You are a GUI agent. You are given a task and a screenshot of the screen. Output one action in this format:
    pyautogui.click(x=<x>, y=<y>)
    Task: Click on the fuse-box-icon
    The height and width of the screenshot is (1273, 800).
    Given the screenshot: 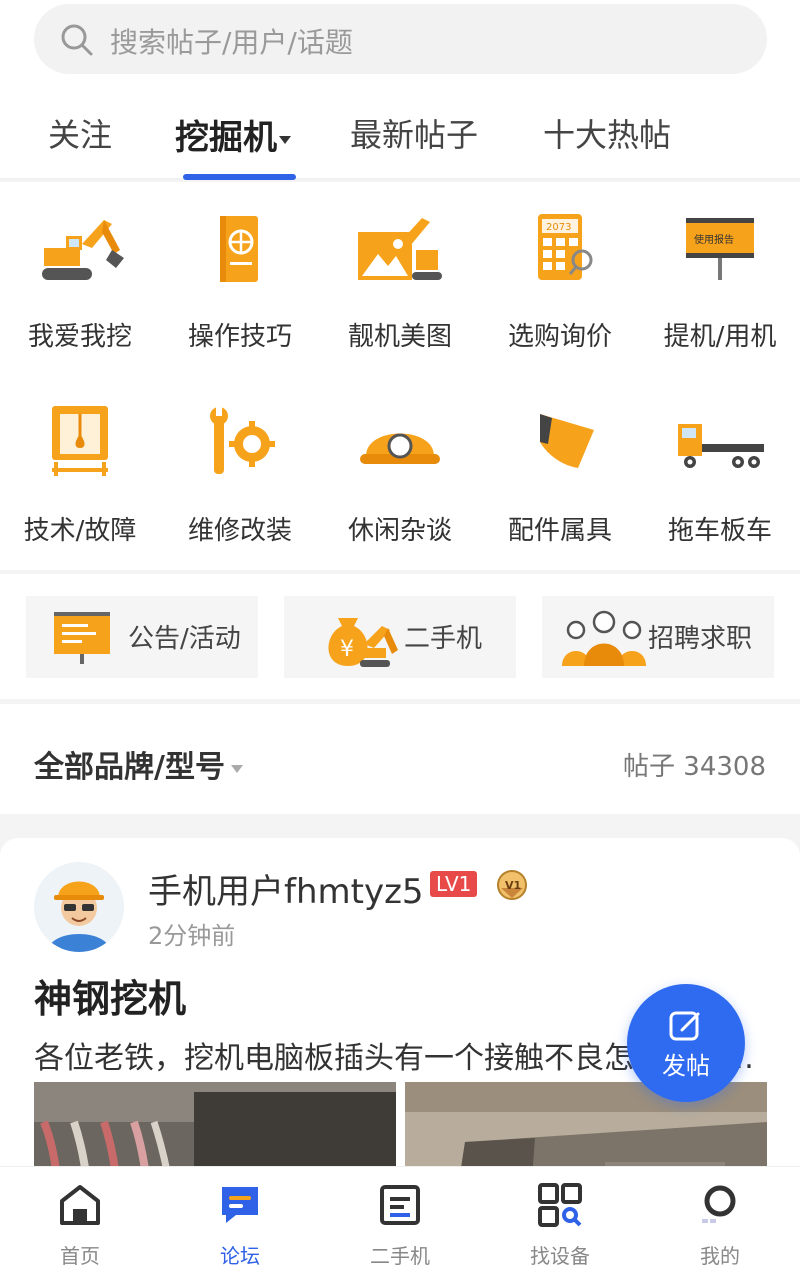 What is the action you would take?
    pyautogui.click(x=80, y=441)
    